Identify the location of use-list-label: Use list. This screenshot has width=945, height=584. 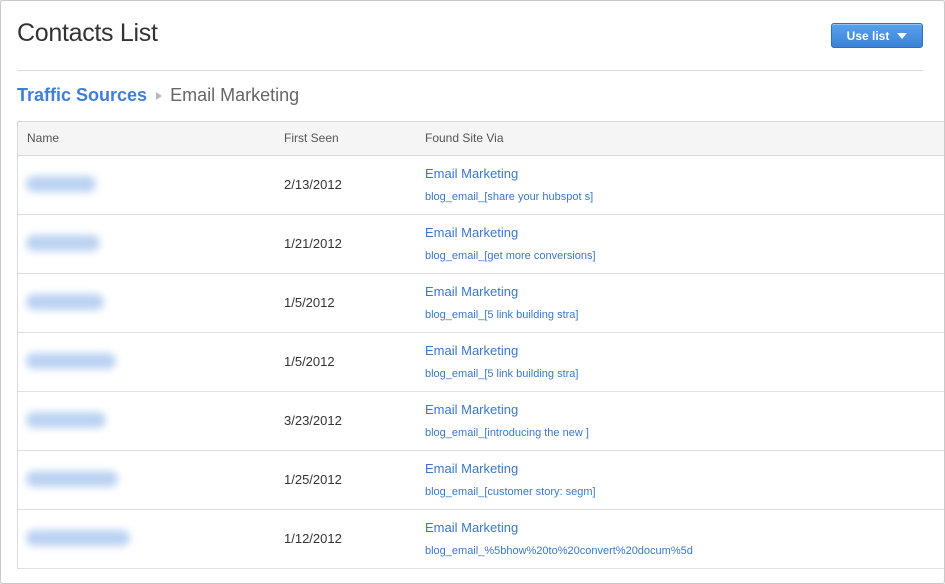
(868, 35).